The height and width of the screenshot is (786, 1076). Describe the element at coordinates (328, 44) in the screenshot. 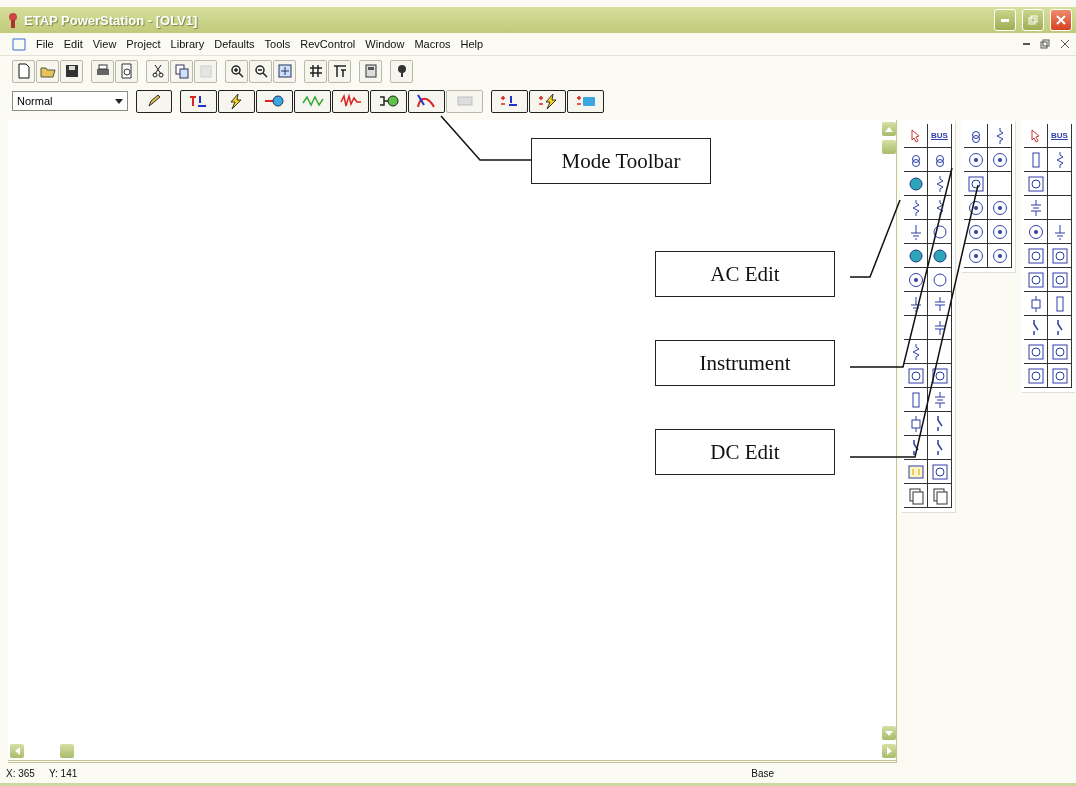

I see `menu-item: RevControl` at that location.